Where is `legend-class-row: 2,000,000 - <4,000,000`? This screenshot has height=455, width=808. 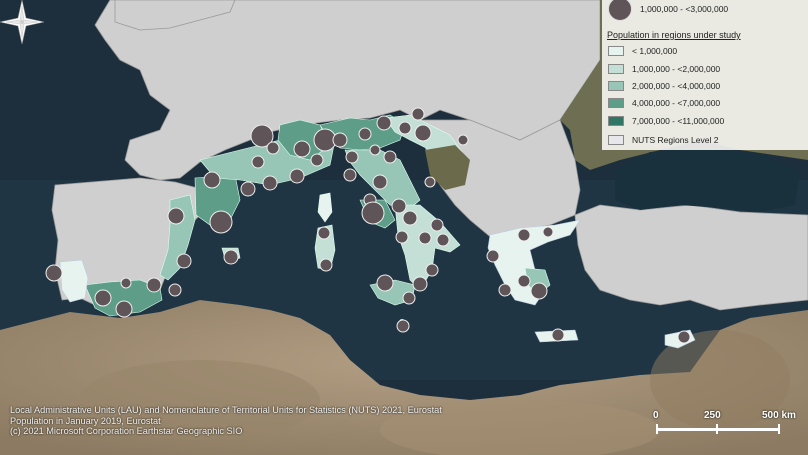 legend-class-row: 2,000,000 - <4,000,000 is located at coordinates (664, 85).